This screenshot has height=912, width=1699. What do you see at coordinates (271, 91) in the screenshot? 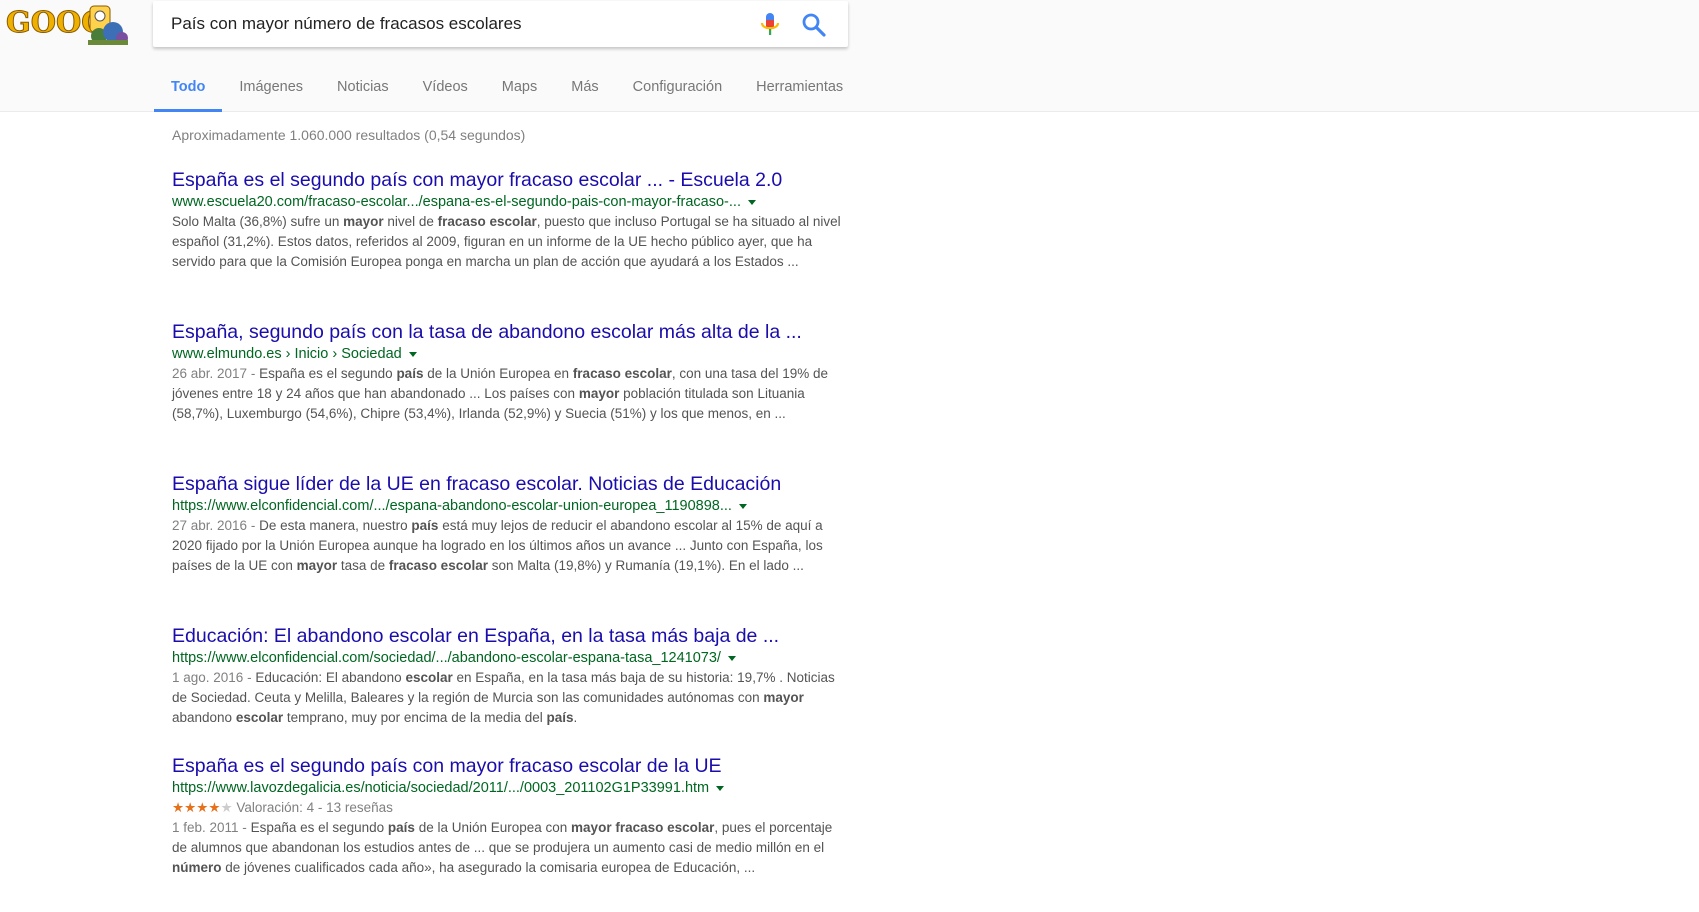
I see `tab-imagenes: Imágenes` at bounding box center [271, 91].